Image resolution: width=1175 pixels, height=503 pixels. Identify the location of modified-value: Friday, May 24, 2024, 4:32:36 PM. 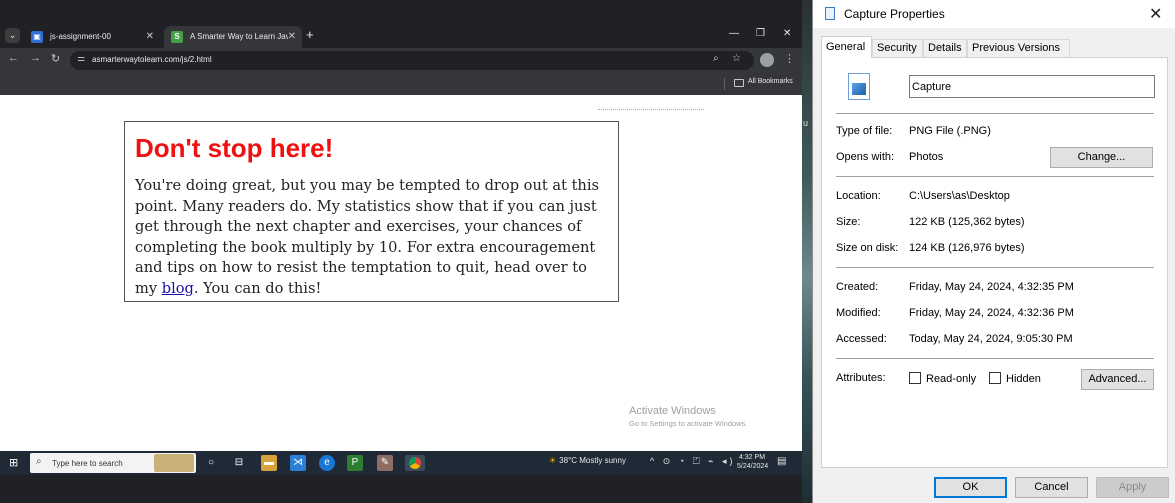
(991, 313).